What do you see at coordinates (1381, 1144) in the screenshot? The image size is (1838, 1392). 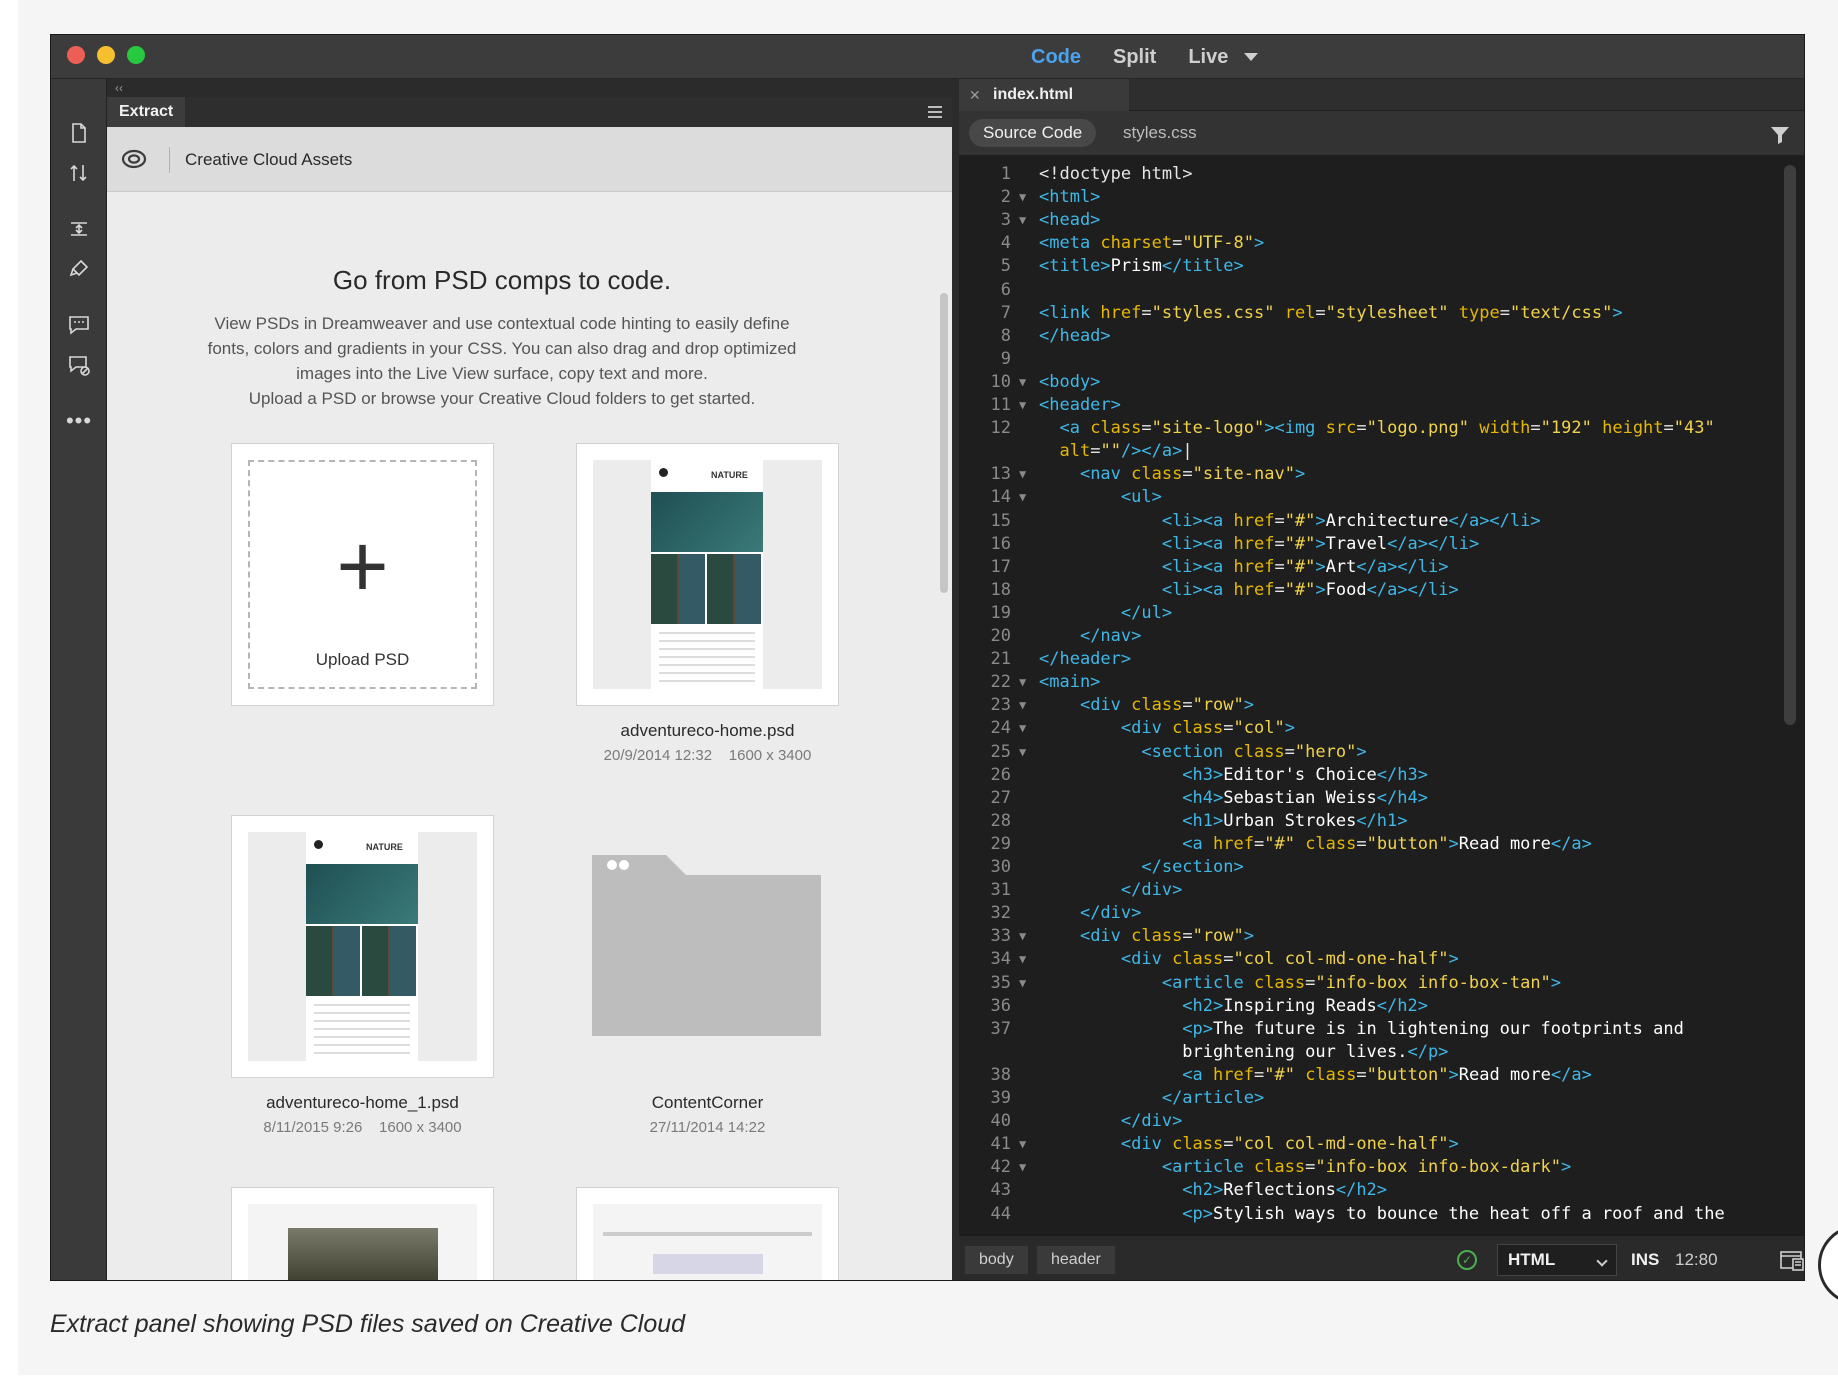 I see `code-line: 41 ▼ <div class="col col-md-one-half">` at bounding box center [1381, 1144].